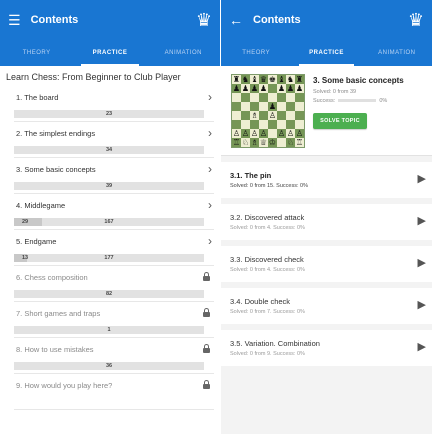 This screenshot has height=434, width=432. Describe the element at coordinates (109, 330) in the screenshot. I see `chapter-progress-bar: 1` at that location.